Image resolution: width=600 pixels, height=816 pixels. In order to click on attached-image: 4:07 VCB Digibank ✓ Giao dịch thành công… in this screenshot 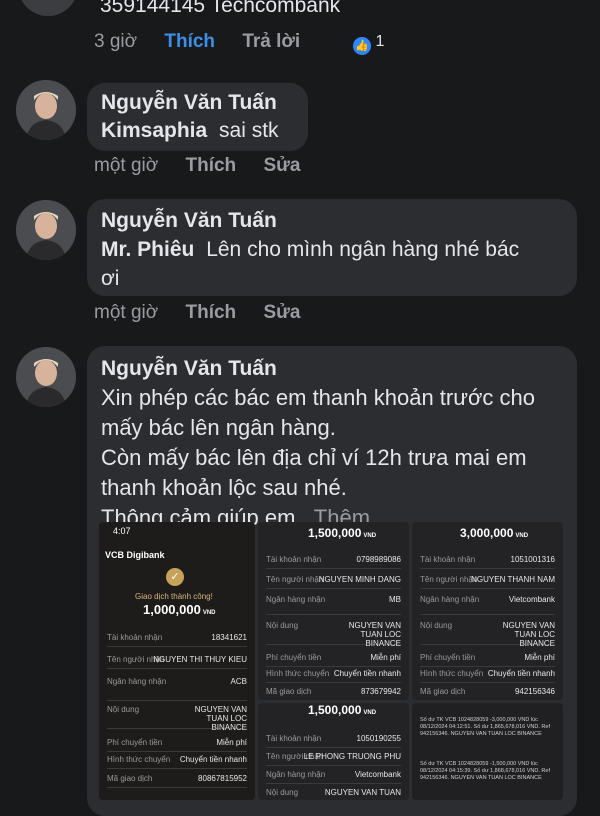, I will do `click(177, 661)`.